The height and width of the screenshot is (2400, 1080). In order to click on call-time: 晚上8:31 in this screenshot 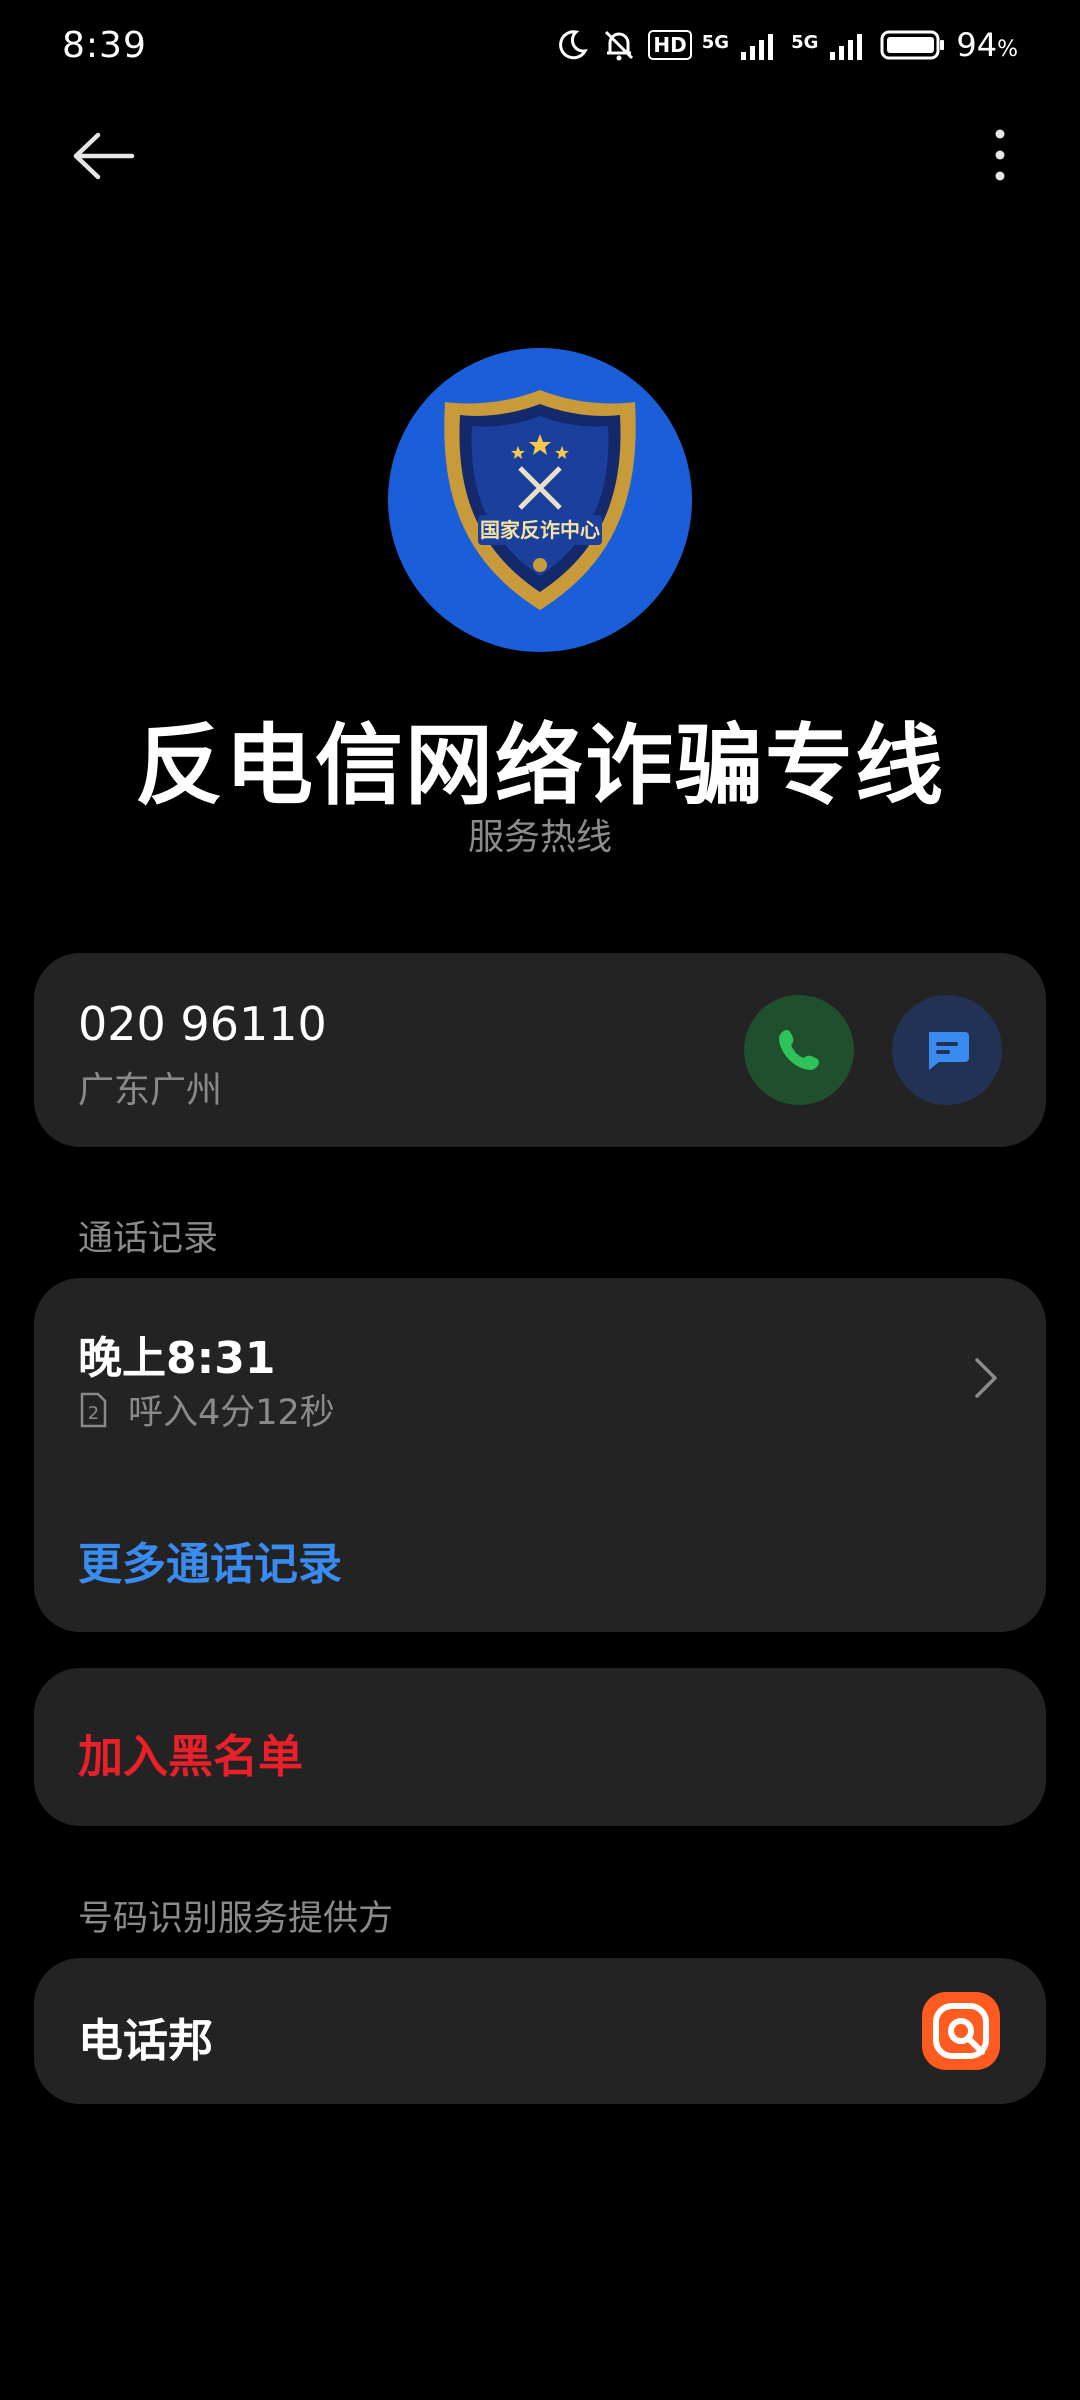, I will do `click(177, 1358)`.